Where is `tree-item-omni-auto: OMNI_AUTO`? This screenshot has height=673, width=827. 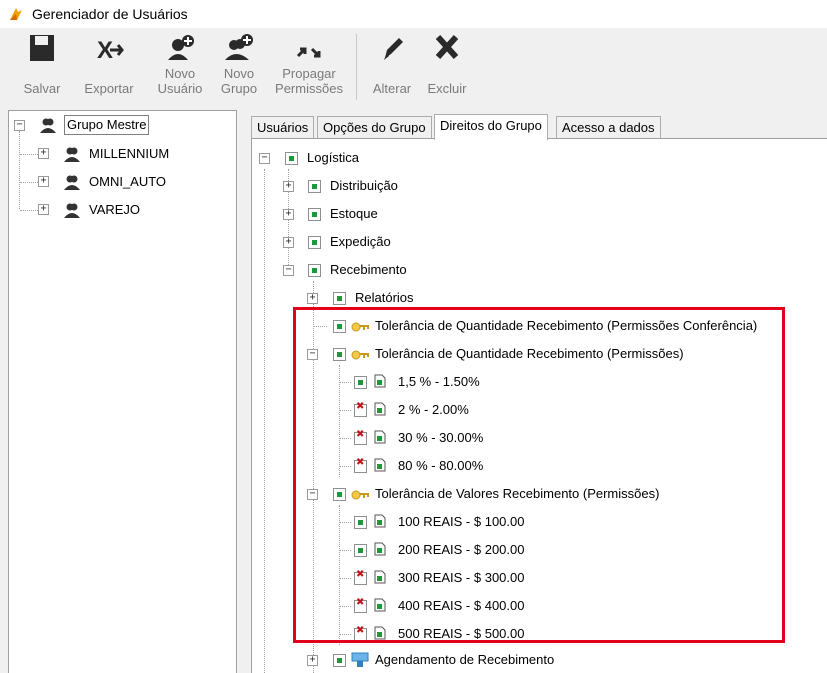
tree-item-omni-auto: OMNI_AUTO is located at coordinates (127, 182).